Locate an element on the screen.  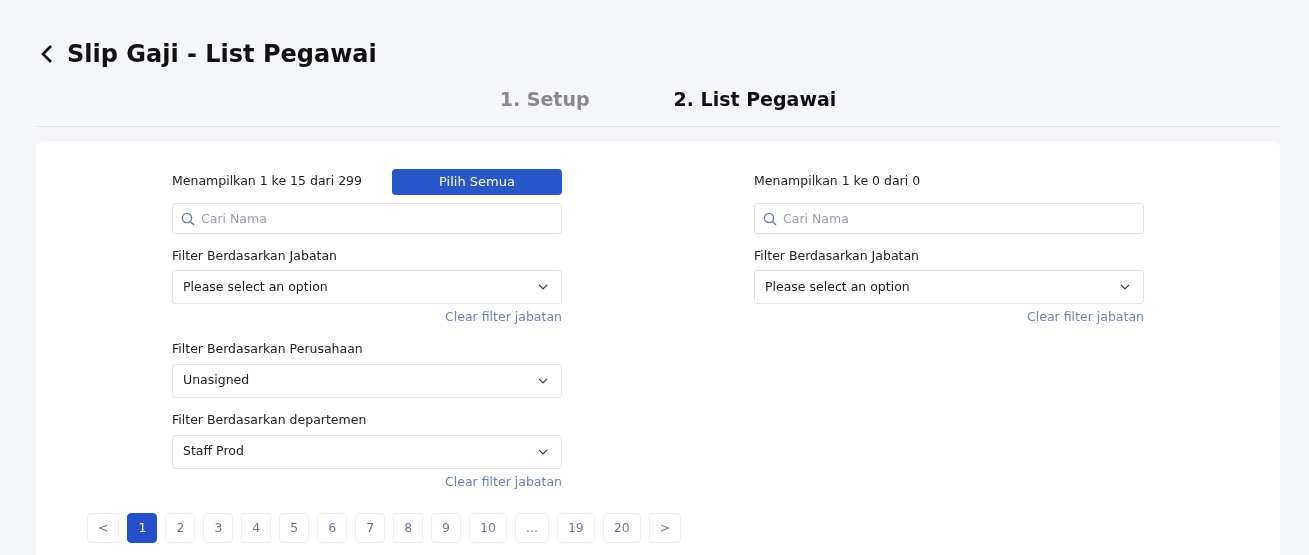
page-button: 5 is located at coordinates (294, 528).